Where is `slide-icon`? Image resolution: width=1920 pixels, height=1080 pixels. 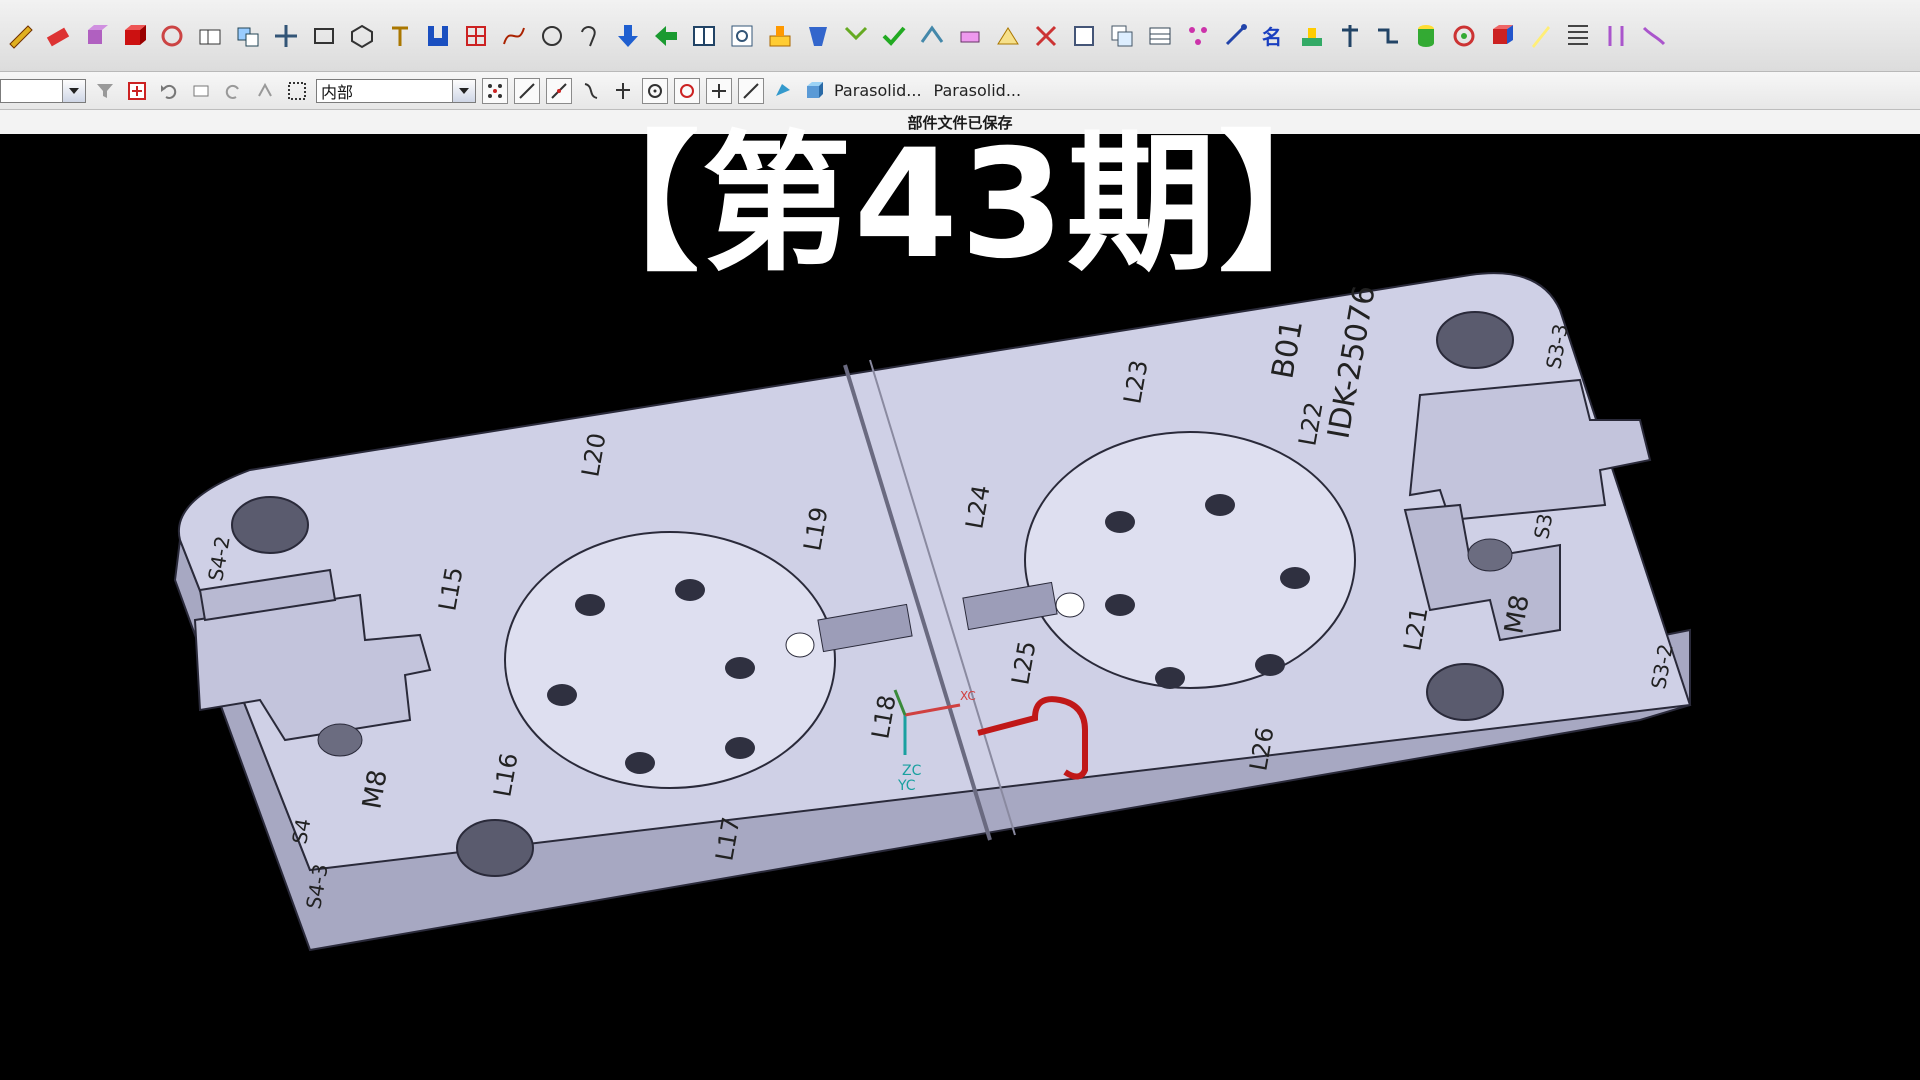 slide-icon is located at coordinates (1388, 36).